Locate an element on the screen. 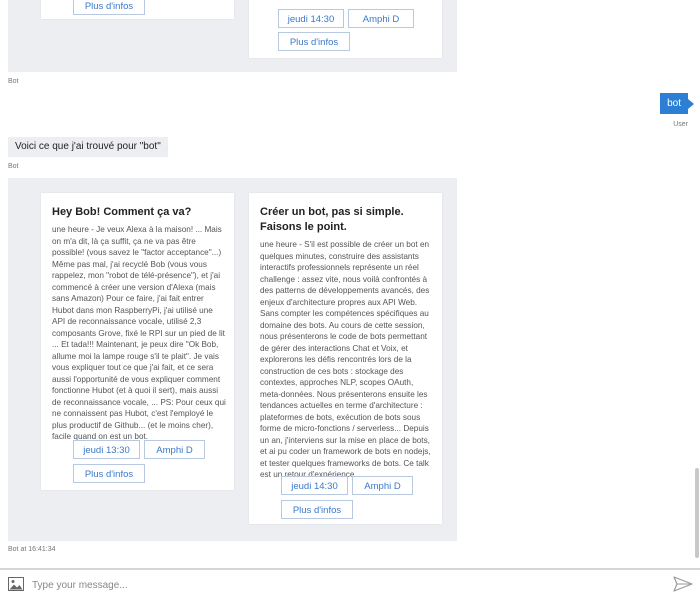  message-input is located at coordinates (342, 585).